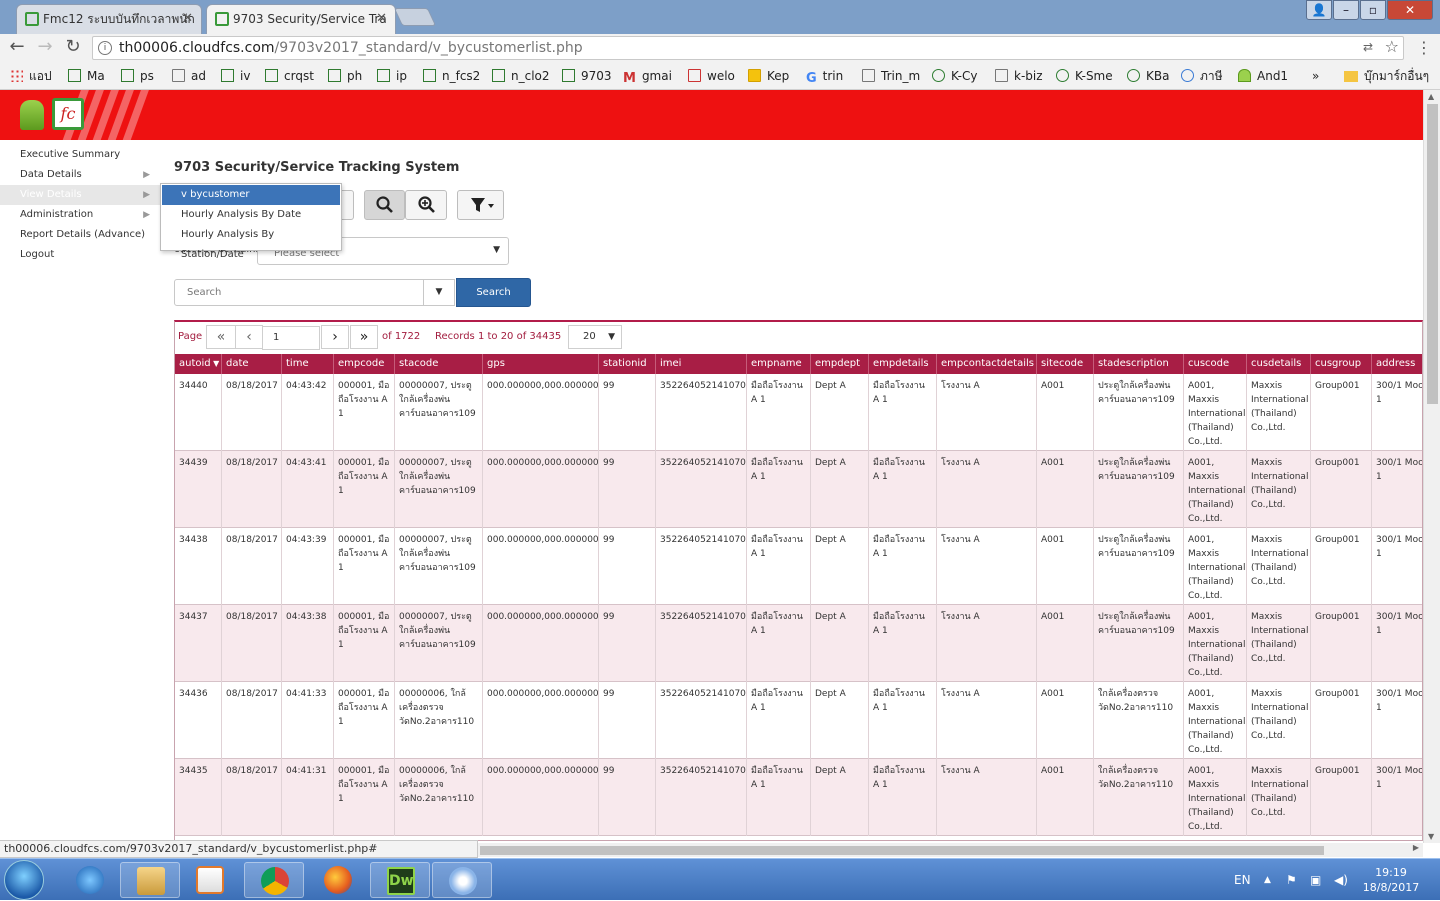 Image resolution: width=1440 pixels, height=901 pixels. I want to click on bookmark-apps: แอป, so click(31, 76).